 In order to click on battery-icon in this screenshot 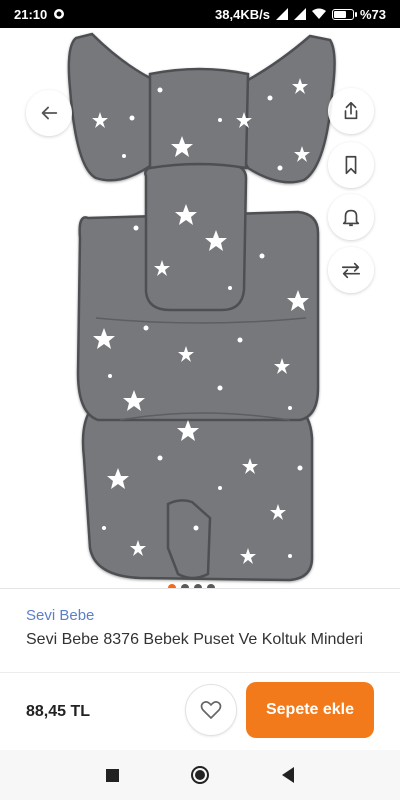, I will do `click(344, 14)`.